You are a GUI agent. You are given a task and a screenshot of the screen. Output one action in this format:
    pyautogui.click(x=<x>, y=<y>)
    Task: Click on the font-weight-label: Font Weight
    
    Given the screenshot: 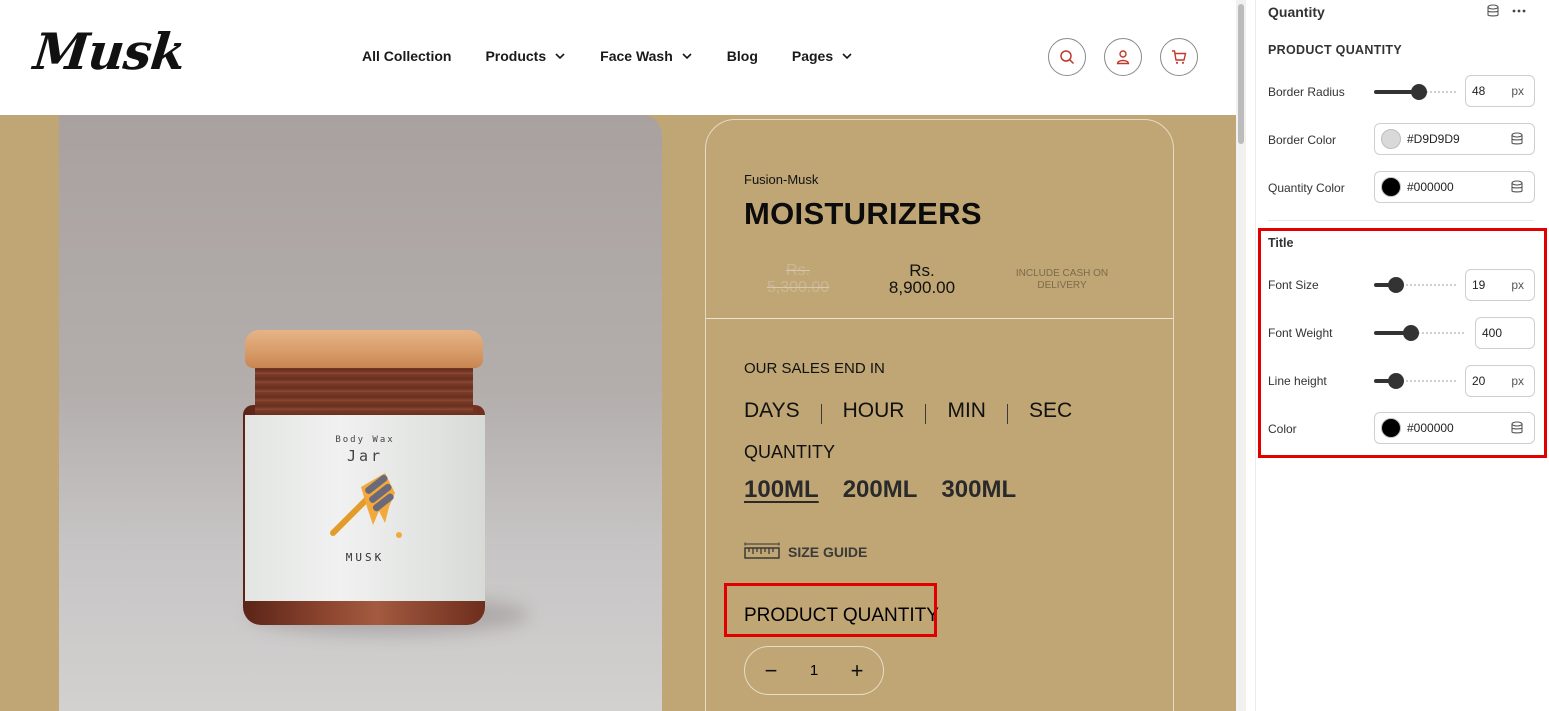 What is the action you would take?
    pyautogui.click(x=1300, y=333)
    